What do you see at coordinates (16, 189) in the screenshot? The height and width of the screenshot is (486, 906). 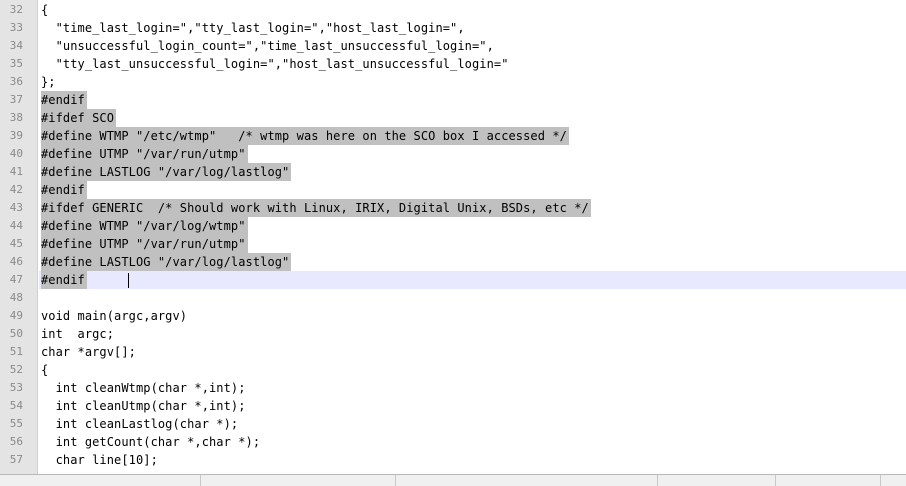 I see `line-number: 42` at bounding box center [16, 189].